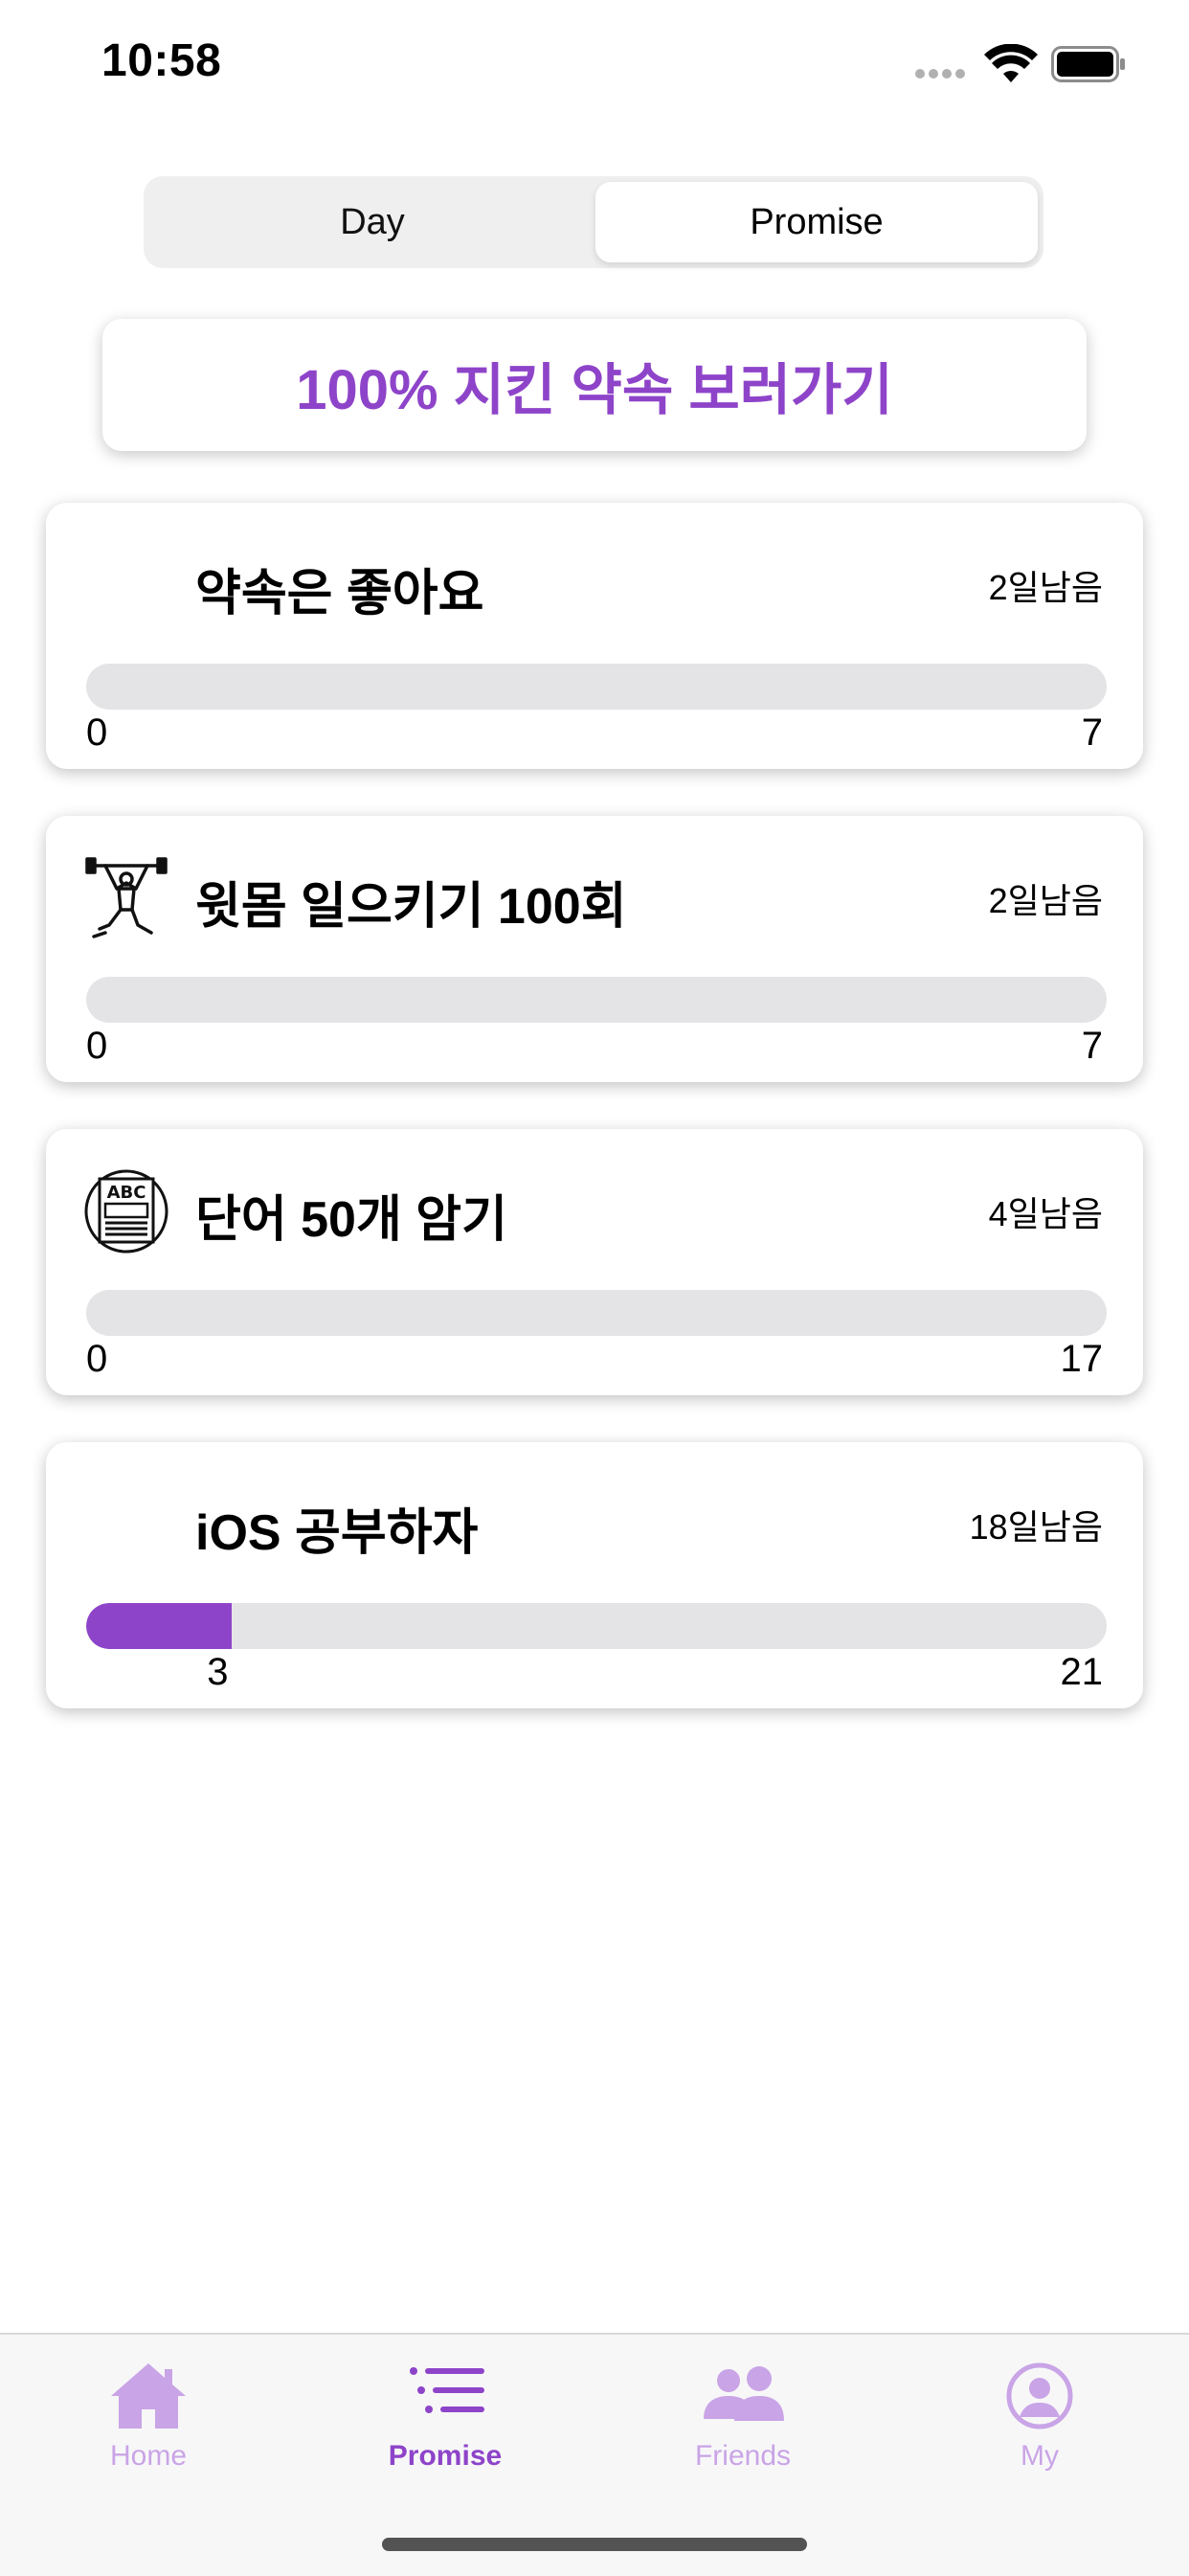 The image size is (1189, 2576). What do you see at coordinates (1045, 1213) in the screenshot?
I see `days-remaining: 4일남음` at bounding box center [1045, 1213].